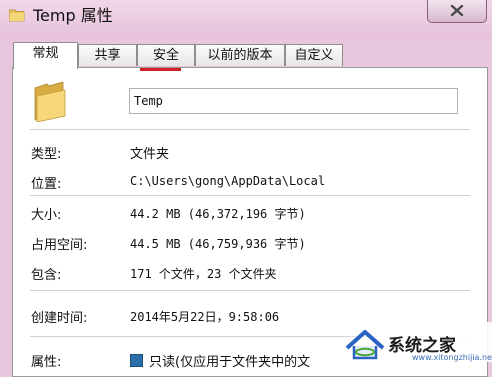 Image resolution: width=492 pixels, height=377 pixels. What do you see at coordinates (59, 318) in the screenshot?
I see `created-label: 创建时间:` at bounding box center [59, 318].